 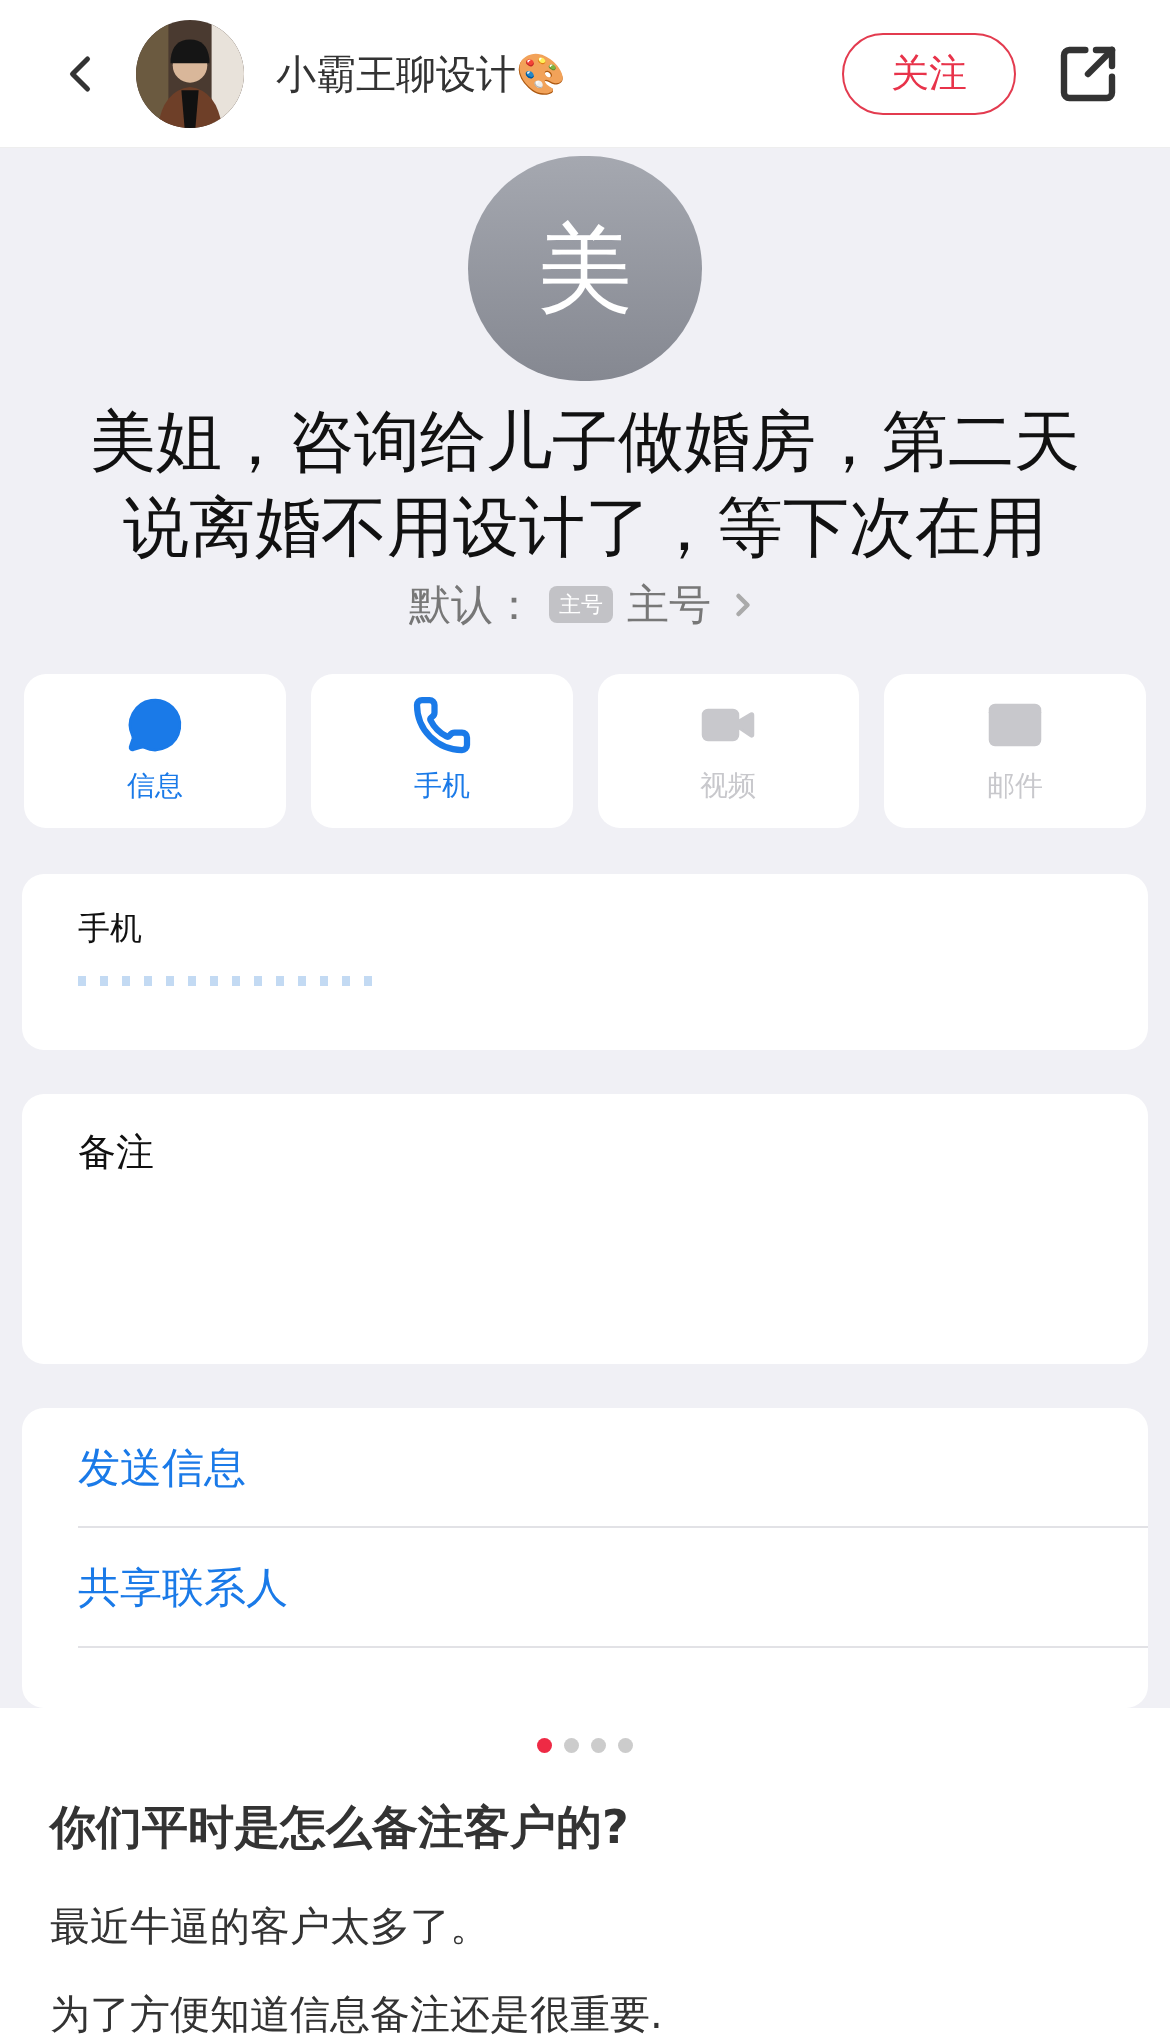 I want to click on post-text: 最近牛逼的客户太多了。, so click(x=270, y=1926).